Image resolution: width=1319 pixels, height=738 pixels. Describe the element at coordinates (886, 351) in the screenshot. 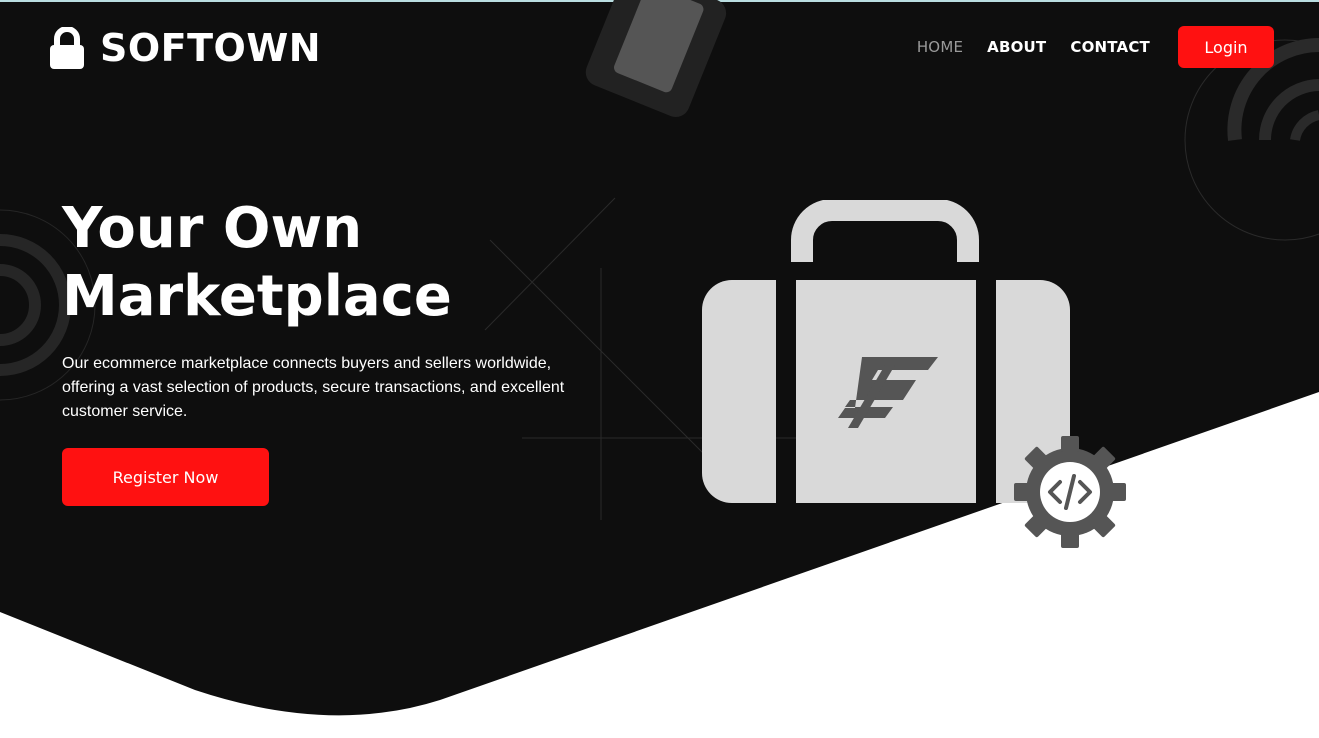

I see `briefcase-icon` at that location.